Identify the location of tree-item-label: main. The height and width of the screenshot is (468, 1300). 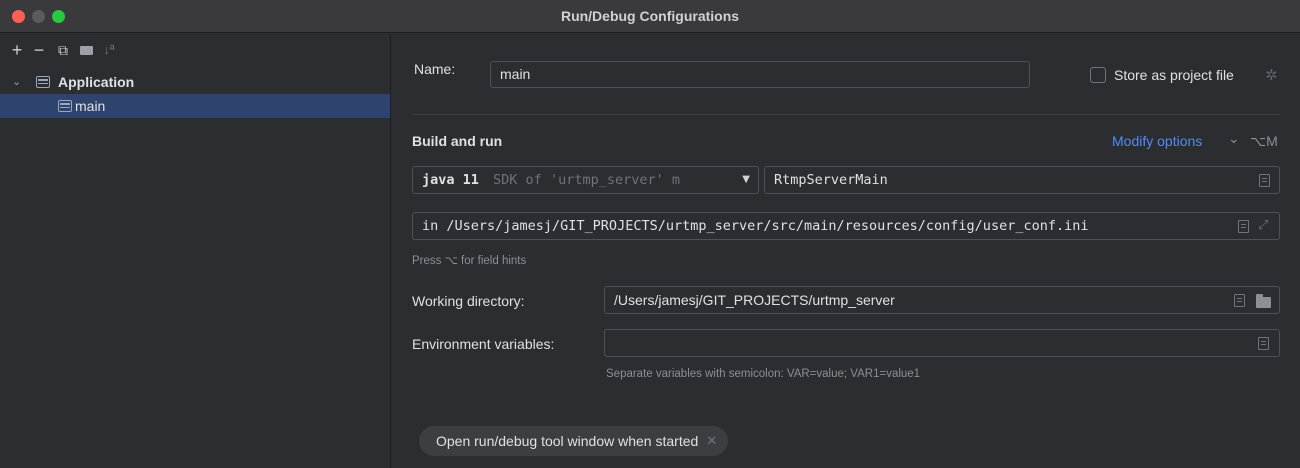
(90, 106).